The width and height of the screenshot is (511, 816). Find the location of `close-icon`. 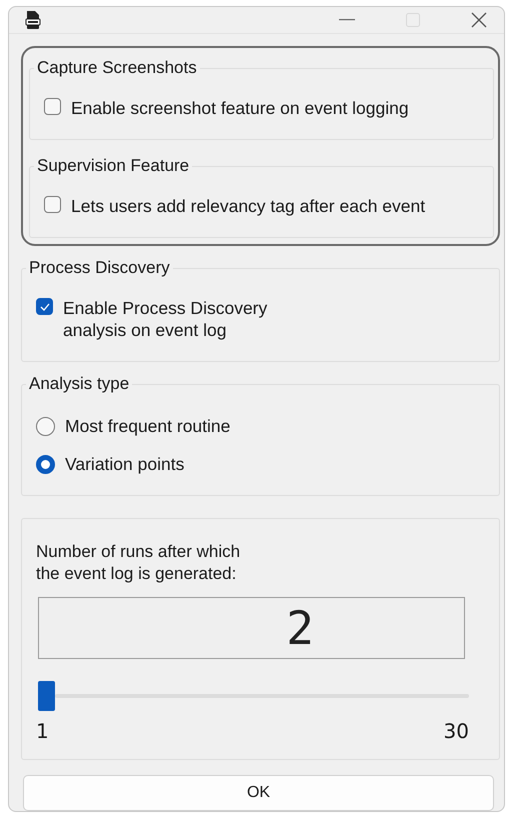

close-icon is located at coordinates (479, 20).